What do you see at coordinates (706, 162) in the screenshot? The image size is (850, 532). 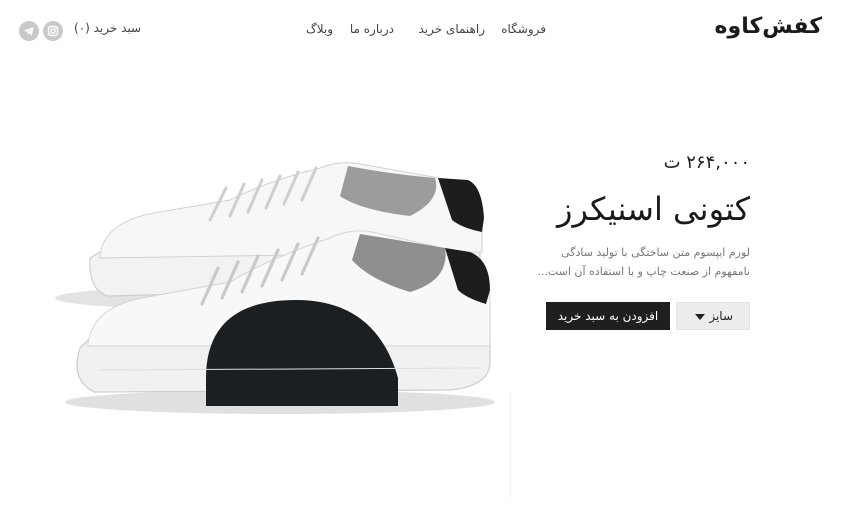 I see `product-price: ۲۶۴,۰۰۰ ت` at bounding box center [706, 162].